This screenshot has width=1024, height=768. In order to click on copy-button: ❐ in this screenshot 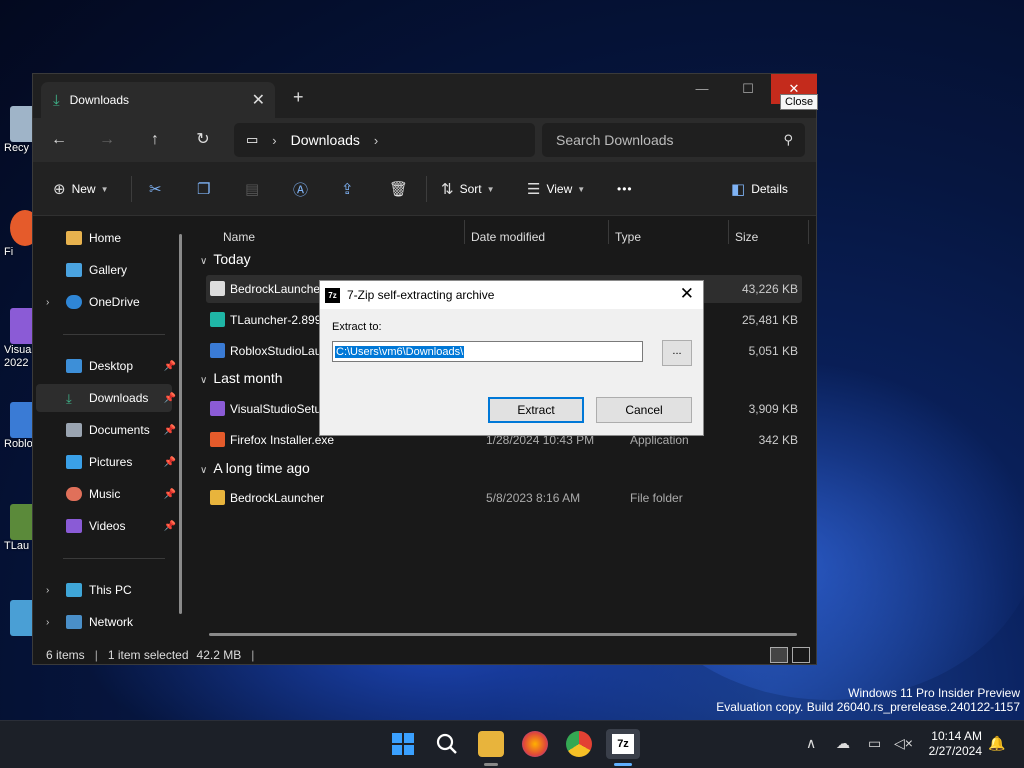, I will do `click(206, 189)`.